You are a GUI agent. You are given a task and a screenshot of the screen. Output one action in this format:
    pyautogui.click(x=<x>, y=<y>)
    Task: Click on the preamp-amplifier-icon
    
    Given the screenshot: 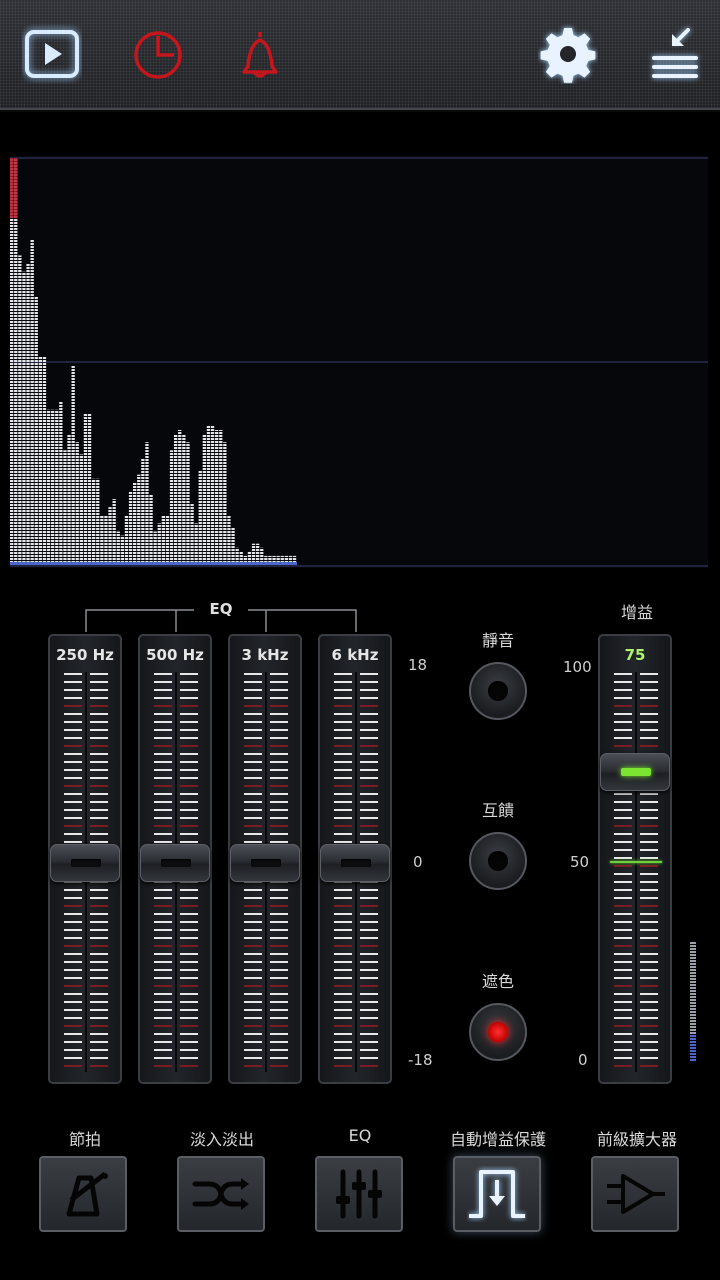 What is the action you would take?
    pyautogui.click(x=636, y=1194)
    